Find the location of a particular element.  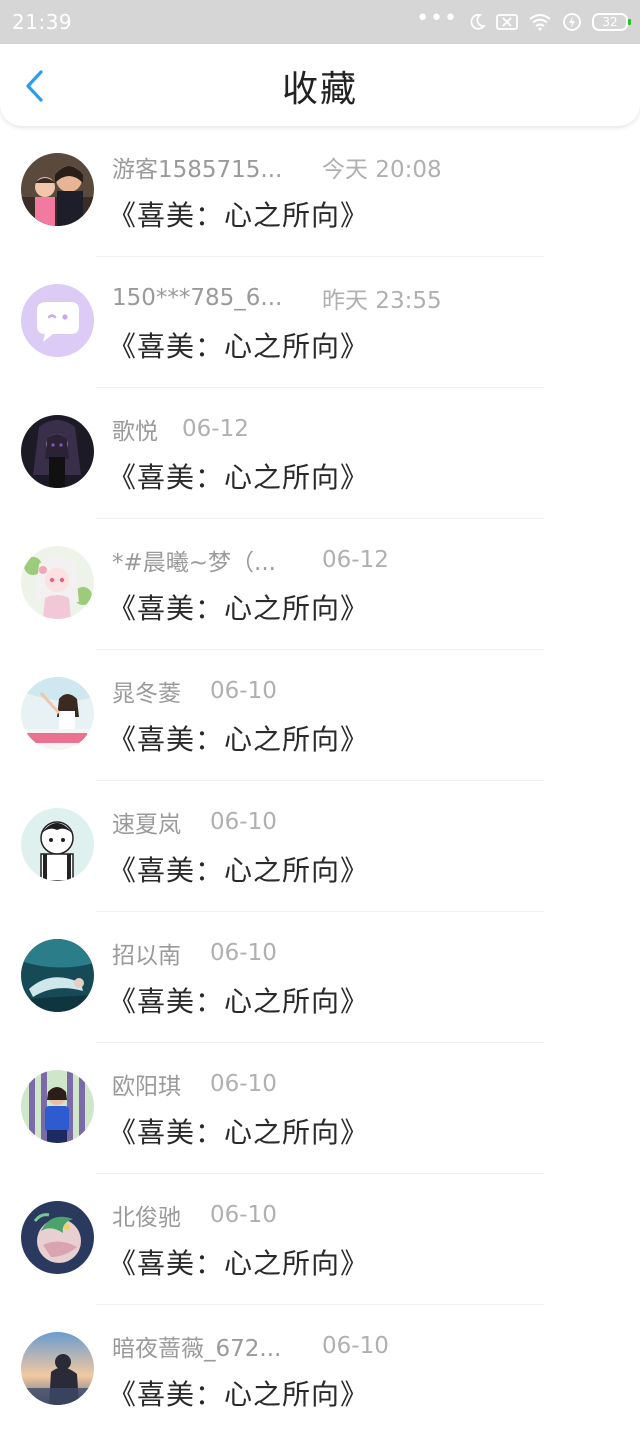

status-bar: 21:39 ••• 32 is located at coordinates (320, 22).